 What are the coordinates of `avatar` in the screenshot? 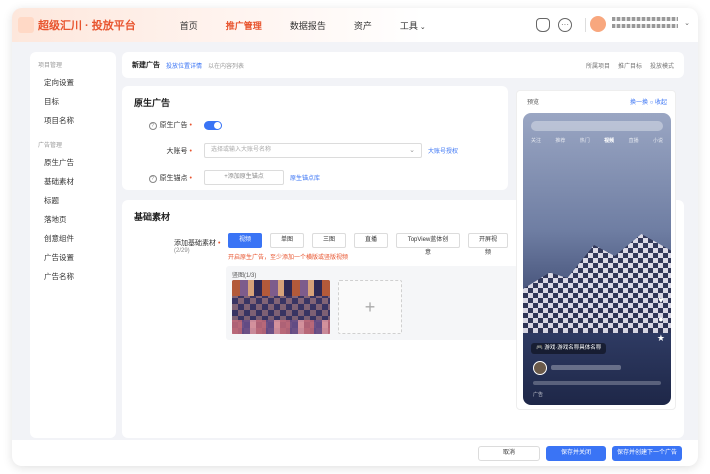 It's located at (598, 24).